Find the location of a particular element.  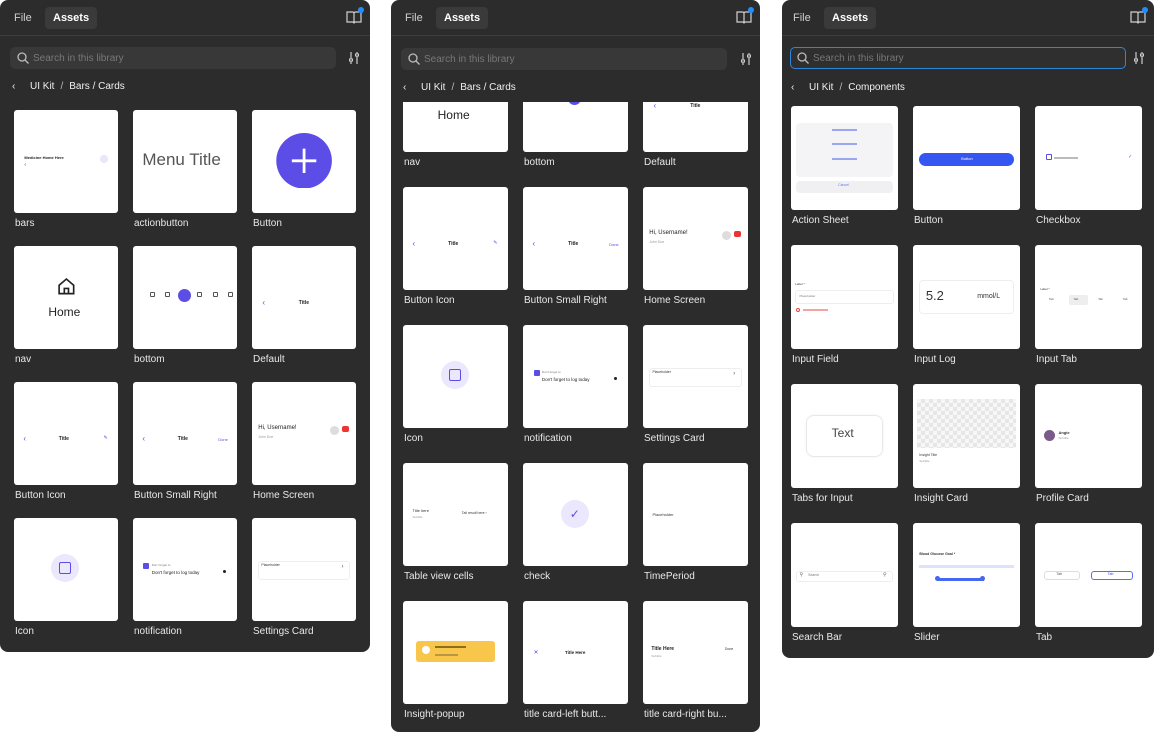

asset-card-checkbox: ✓ Checkbox is located at coordinates (1088, 168).